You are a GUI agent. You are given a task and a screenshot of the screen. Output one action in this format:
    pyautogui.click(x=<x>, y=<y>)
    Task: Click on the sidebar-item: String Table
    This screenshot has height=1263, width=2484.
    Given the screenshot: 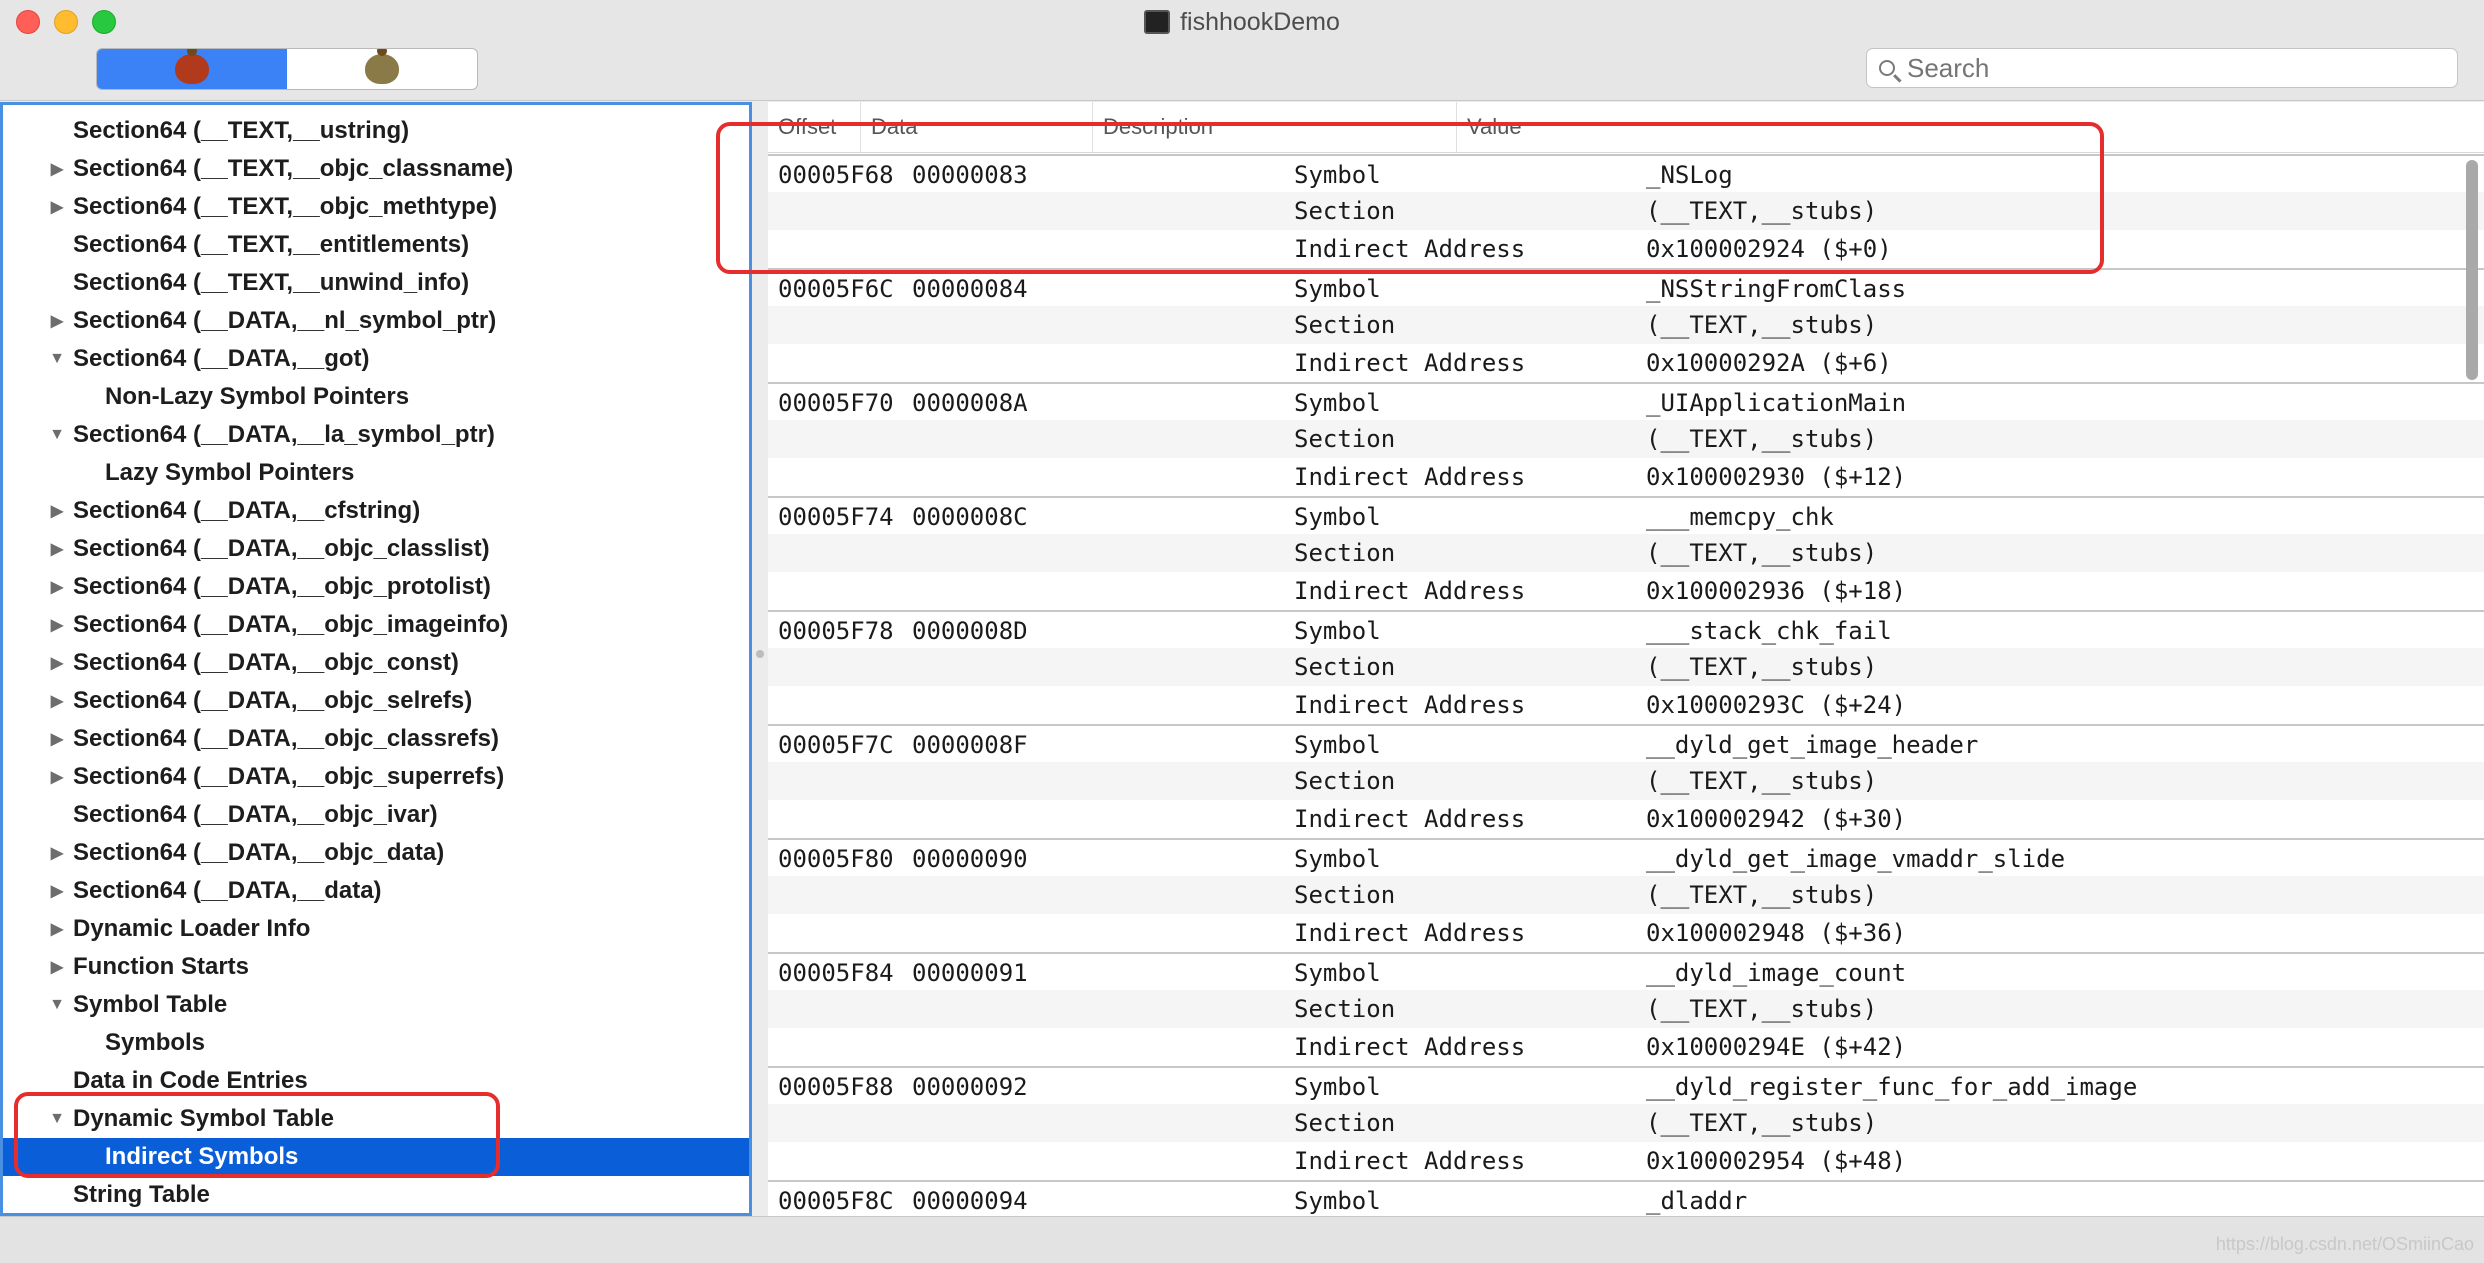 What is the action you would take?
    pyautogui.click(x=376, y=1194)
    